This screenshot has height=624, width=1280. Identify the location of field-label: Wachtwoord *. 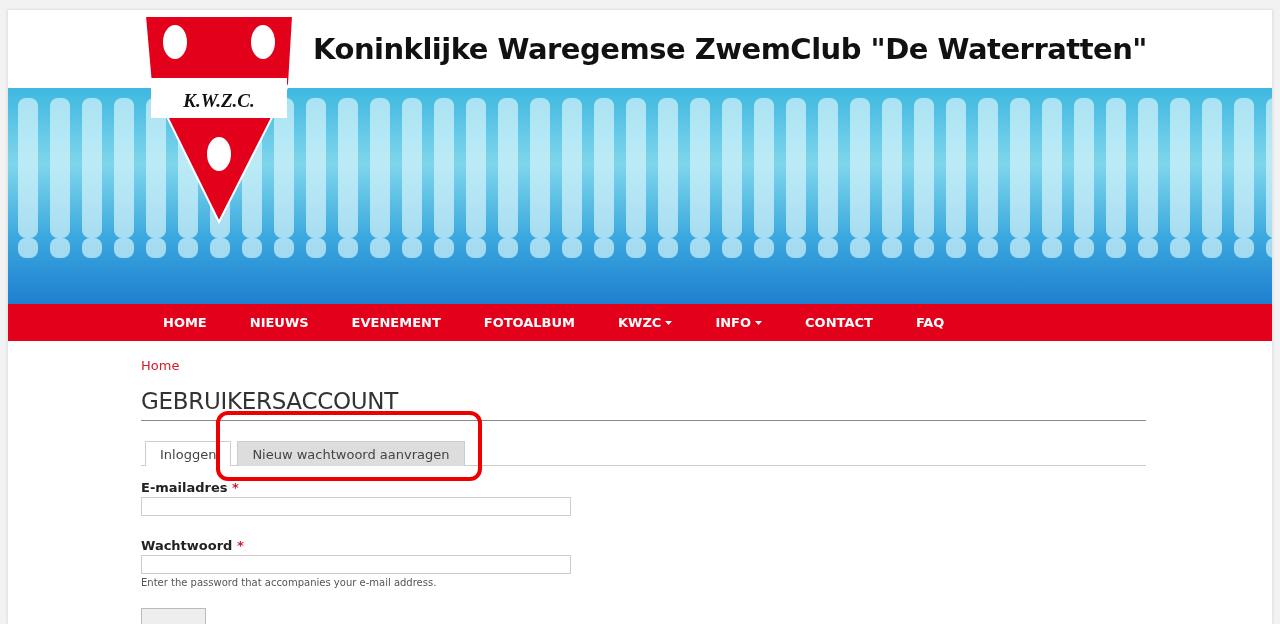
(193, 545).